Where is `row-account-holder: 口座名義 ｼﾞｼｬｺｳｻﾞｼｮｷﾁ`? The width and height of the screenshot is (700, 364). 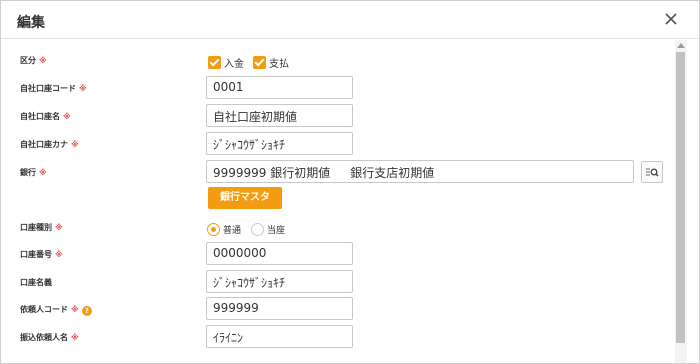
row-account-holder: 口座名義 ｼﾞｼｬｺｳｻﾞｼｮｷﾁ is located at coordinates (343, 283).